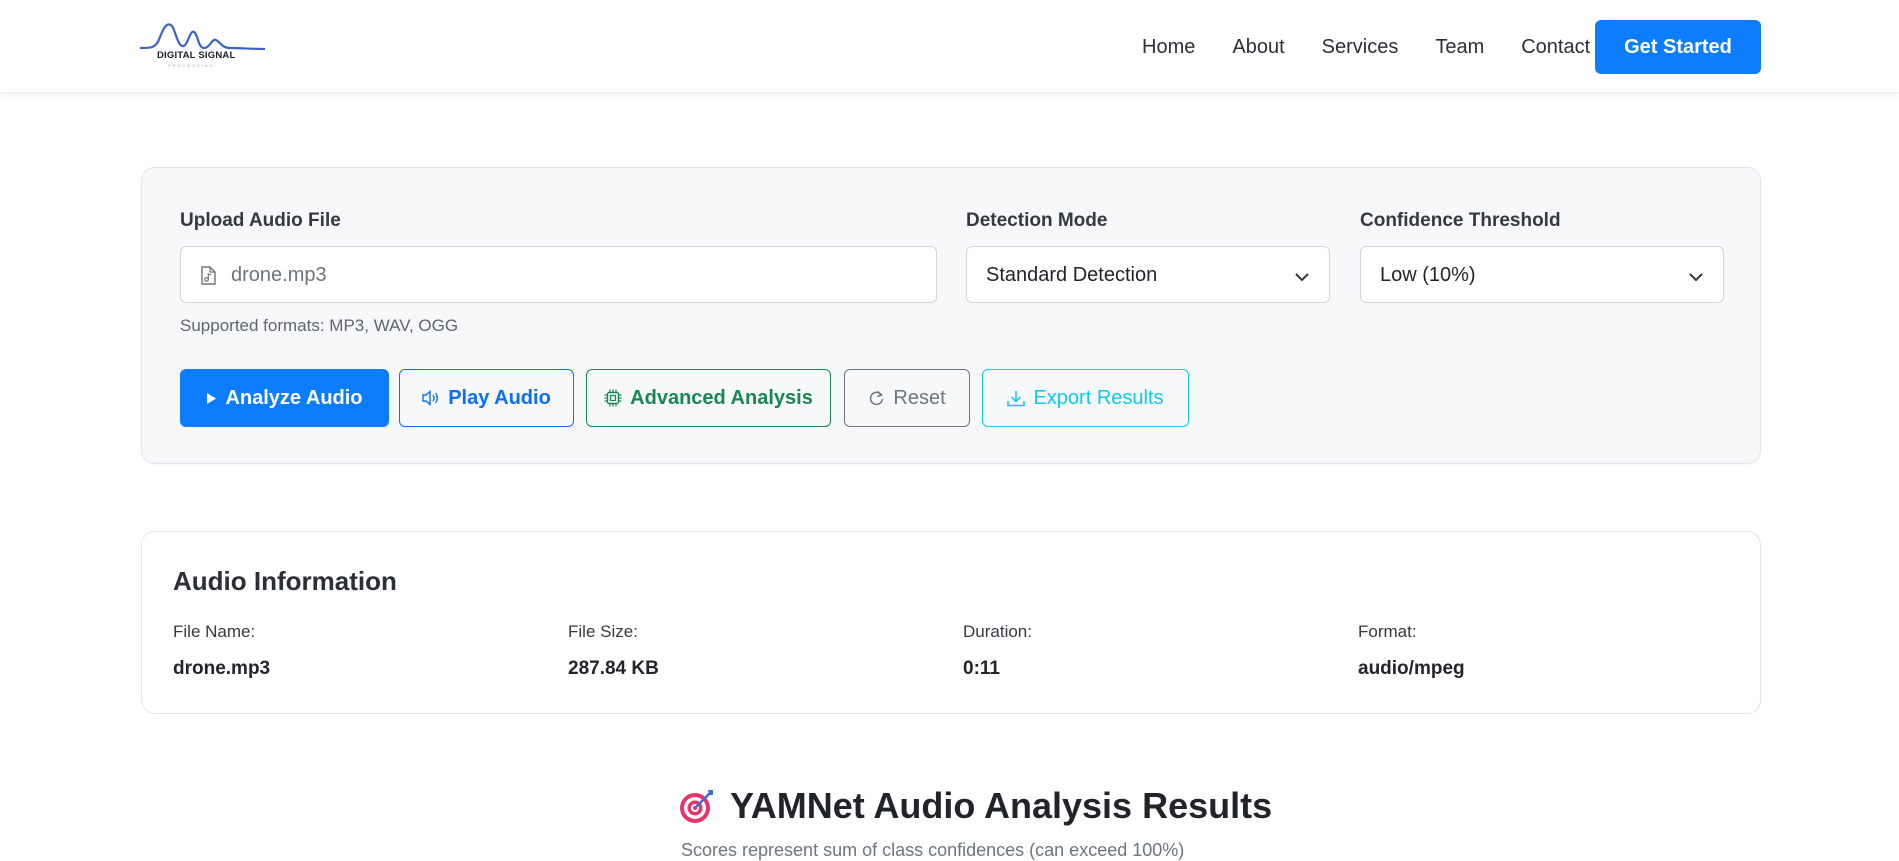 The width and height of the screenshot is (1899, 861). I want to click on play-audio-button: Play Audio, so click(486, 398).